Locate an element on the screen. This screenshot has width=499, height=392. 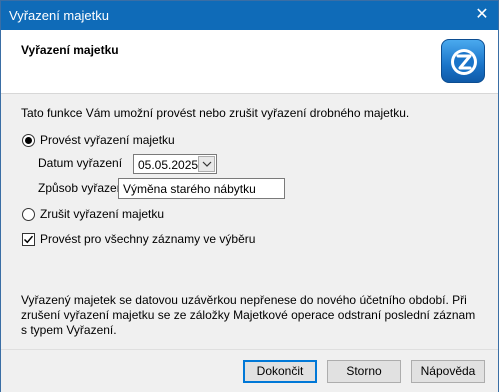
close-icon: ✕ is located at coordinates (482, 15).